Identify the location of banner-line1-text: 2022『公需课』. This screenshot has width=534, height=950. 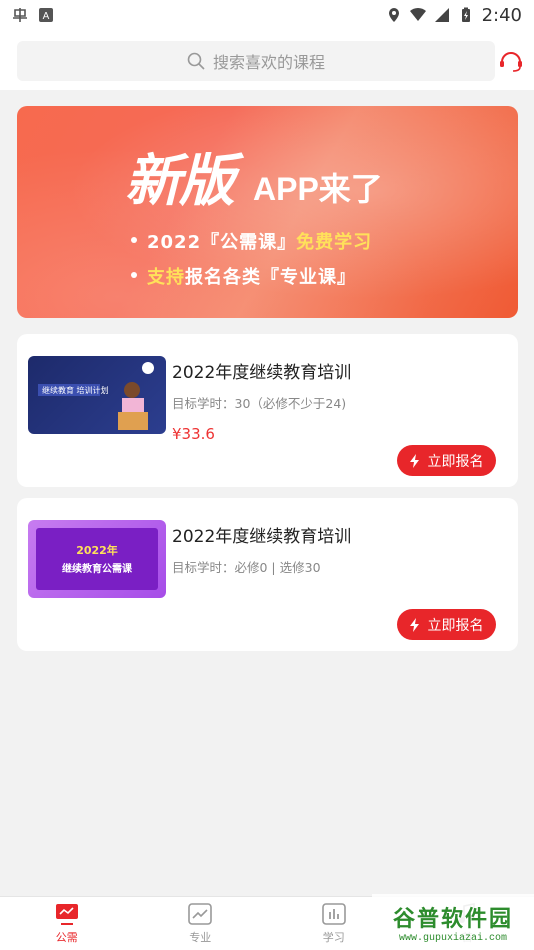
(222, 242).